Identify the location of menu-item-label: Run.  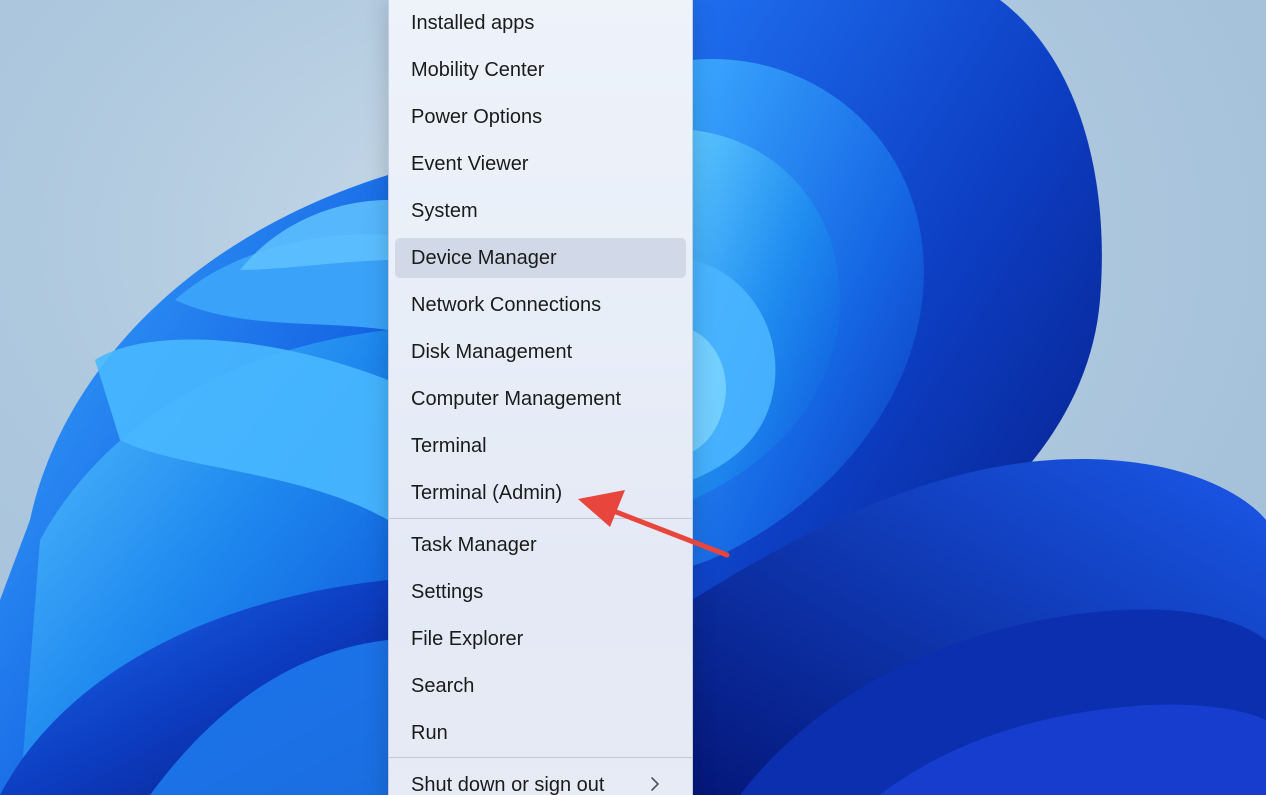
(429, 732).